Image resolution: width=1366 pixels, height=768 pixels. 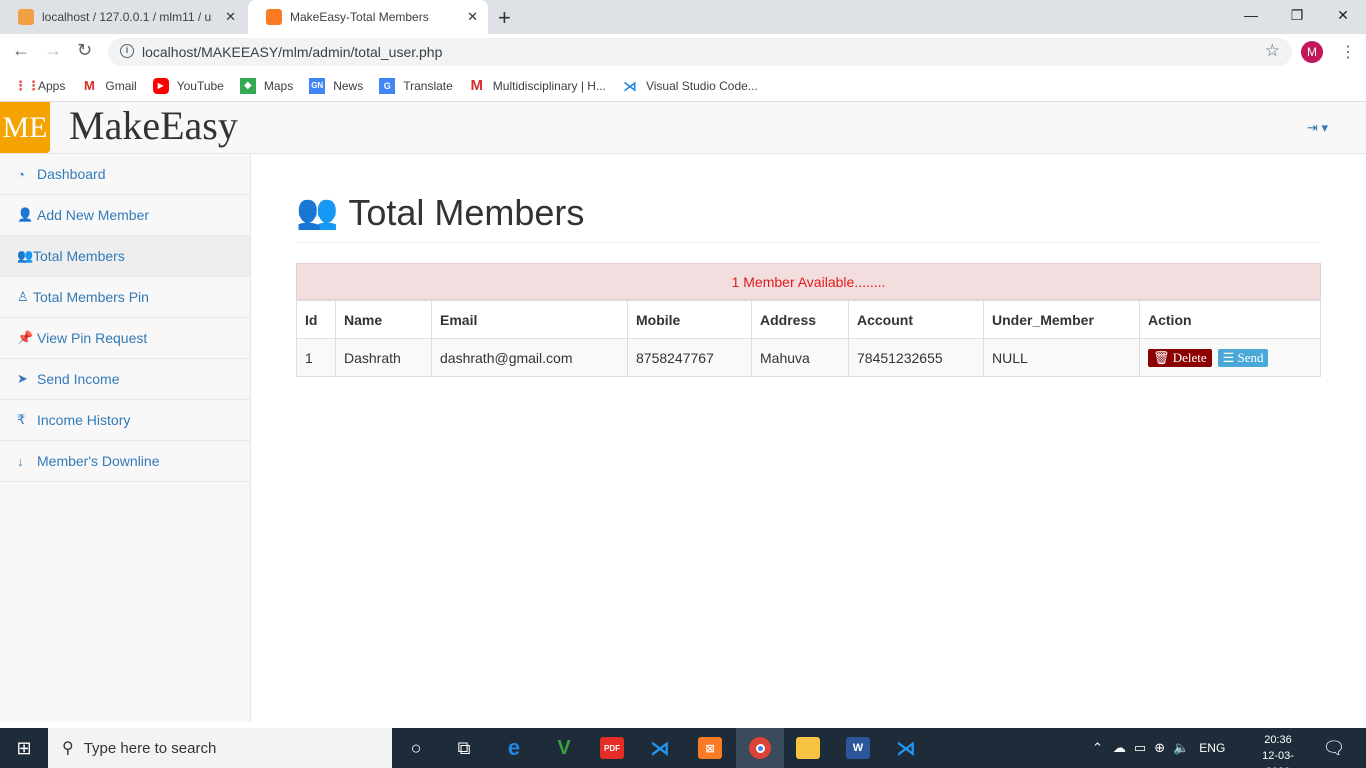 I want to click on clock-date: 12-03-2020, so click(x=1278, y=759).